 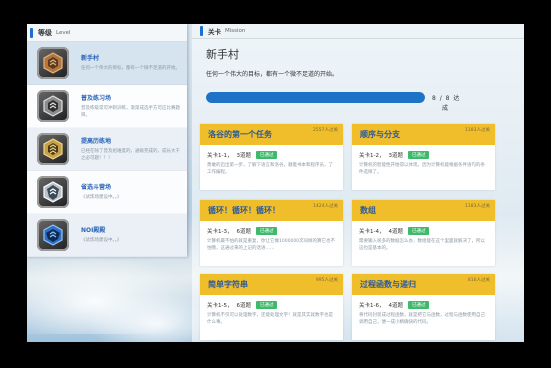 I want to click on mission-header-title: 关卡, so click(x=214, y=32).